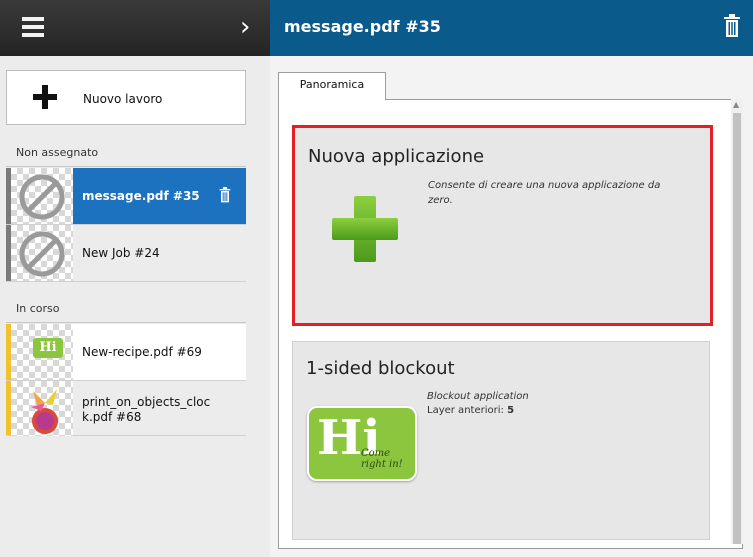 Image resolution: width=753 pixels, height=557 pixels. I want to click on new-job-button: Nuovo lavoro, so click(126, 97).